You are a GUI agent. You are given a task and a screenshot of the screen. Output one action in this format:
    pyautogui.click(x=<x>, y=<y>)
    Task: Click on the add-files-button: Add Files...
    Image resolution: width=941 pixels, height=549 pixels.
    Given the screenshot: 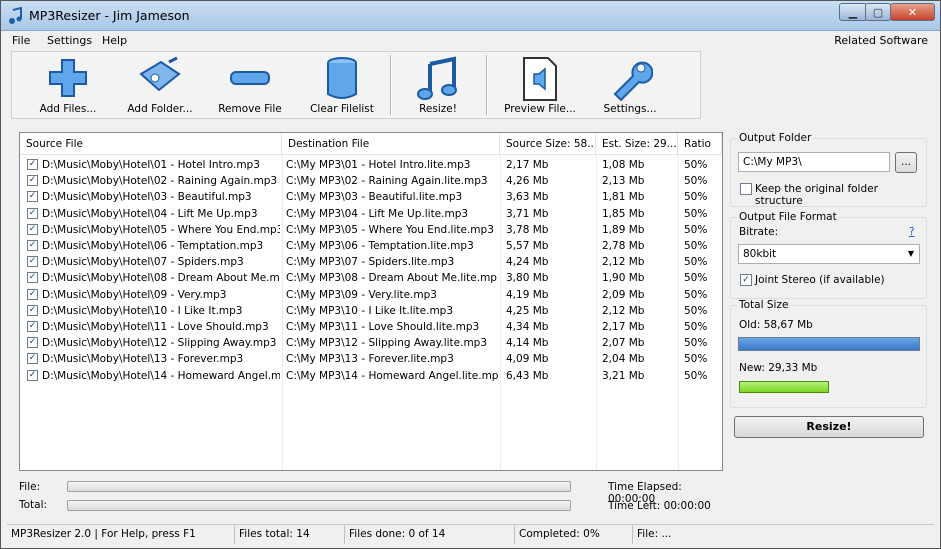 What is the action you would take?
    pyautogui.click(x=68, y=85)
    